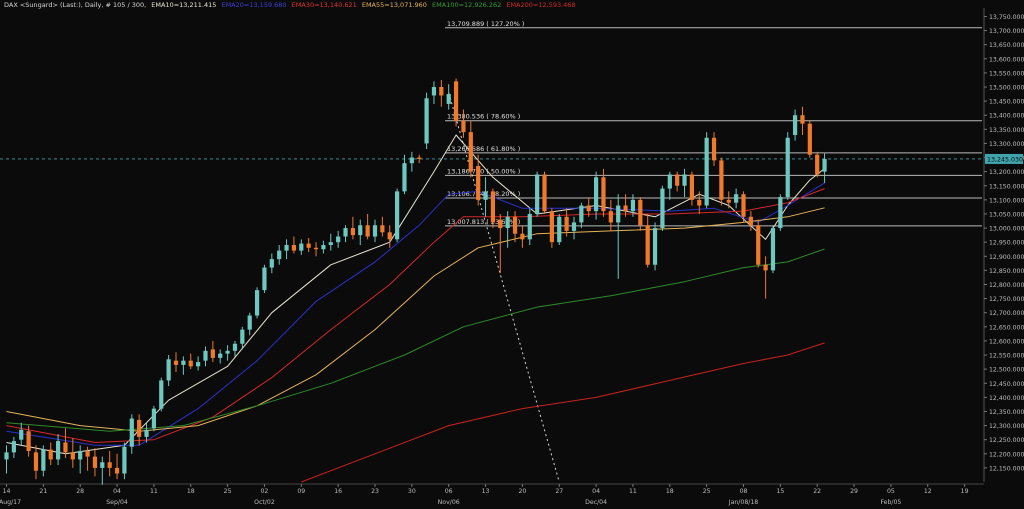  What do you see at coordinates (891, 491) in the screenshot?
I see `x-tick-label: 05` at bounding box center [891, 491].